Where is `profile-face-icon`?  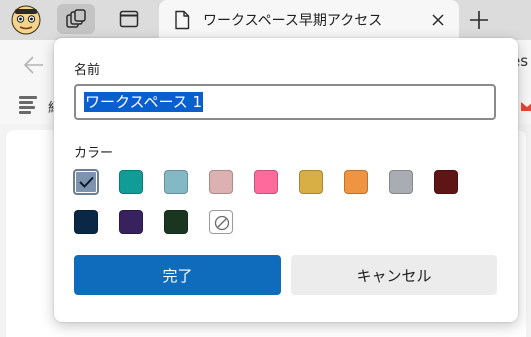
profile-face-icon is located at coordinates (26, 20).